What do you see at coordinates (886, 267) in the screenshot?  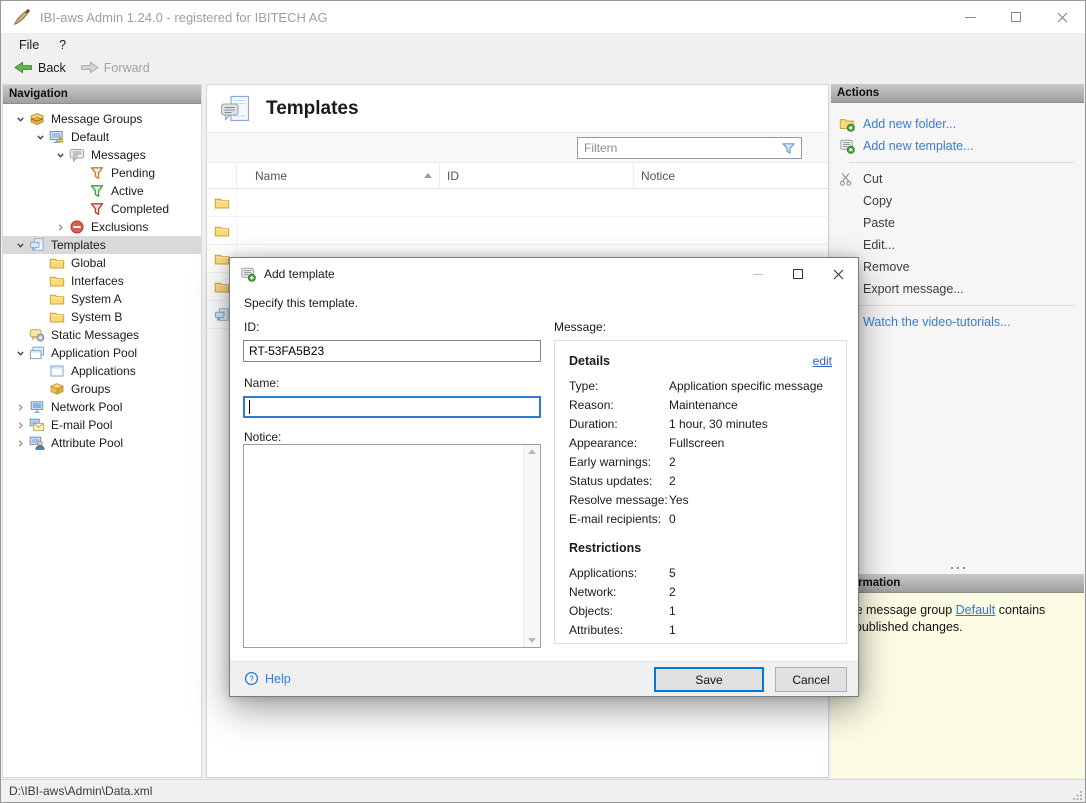 I see `action-label: Remove` at bounding box center [886, 267].